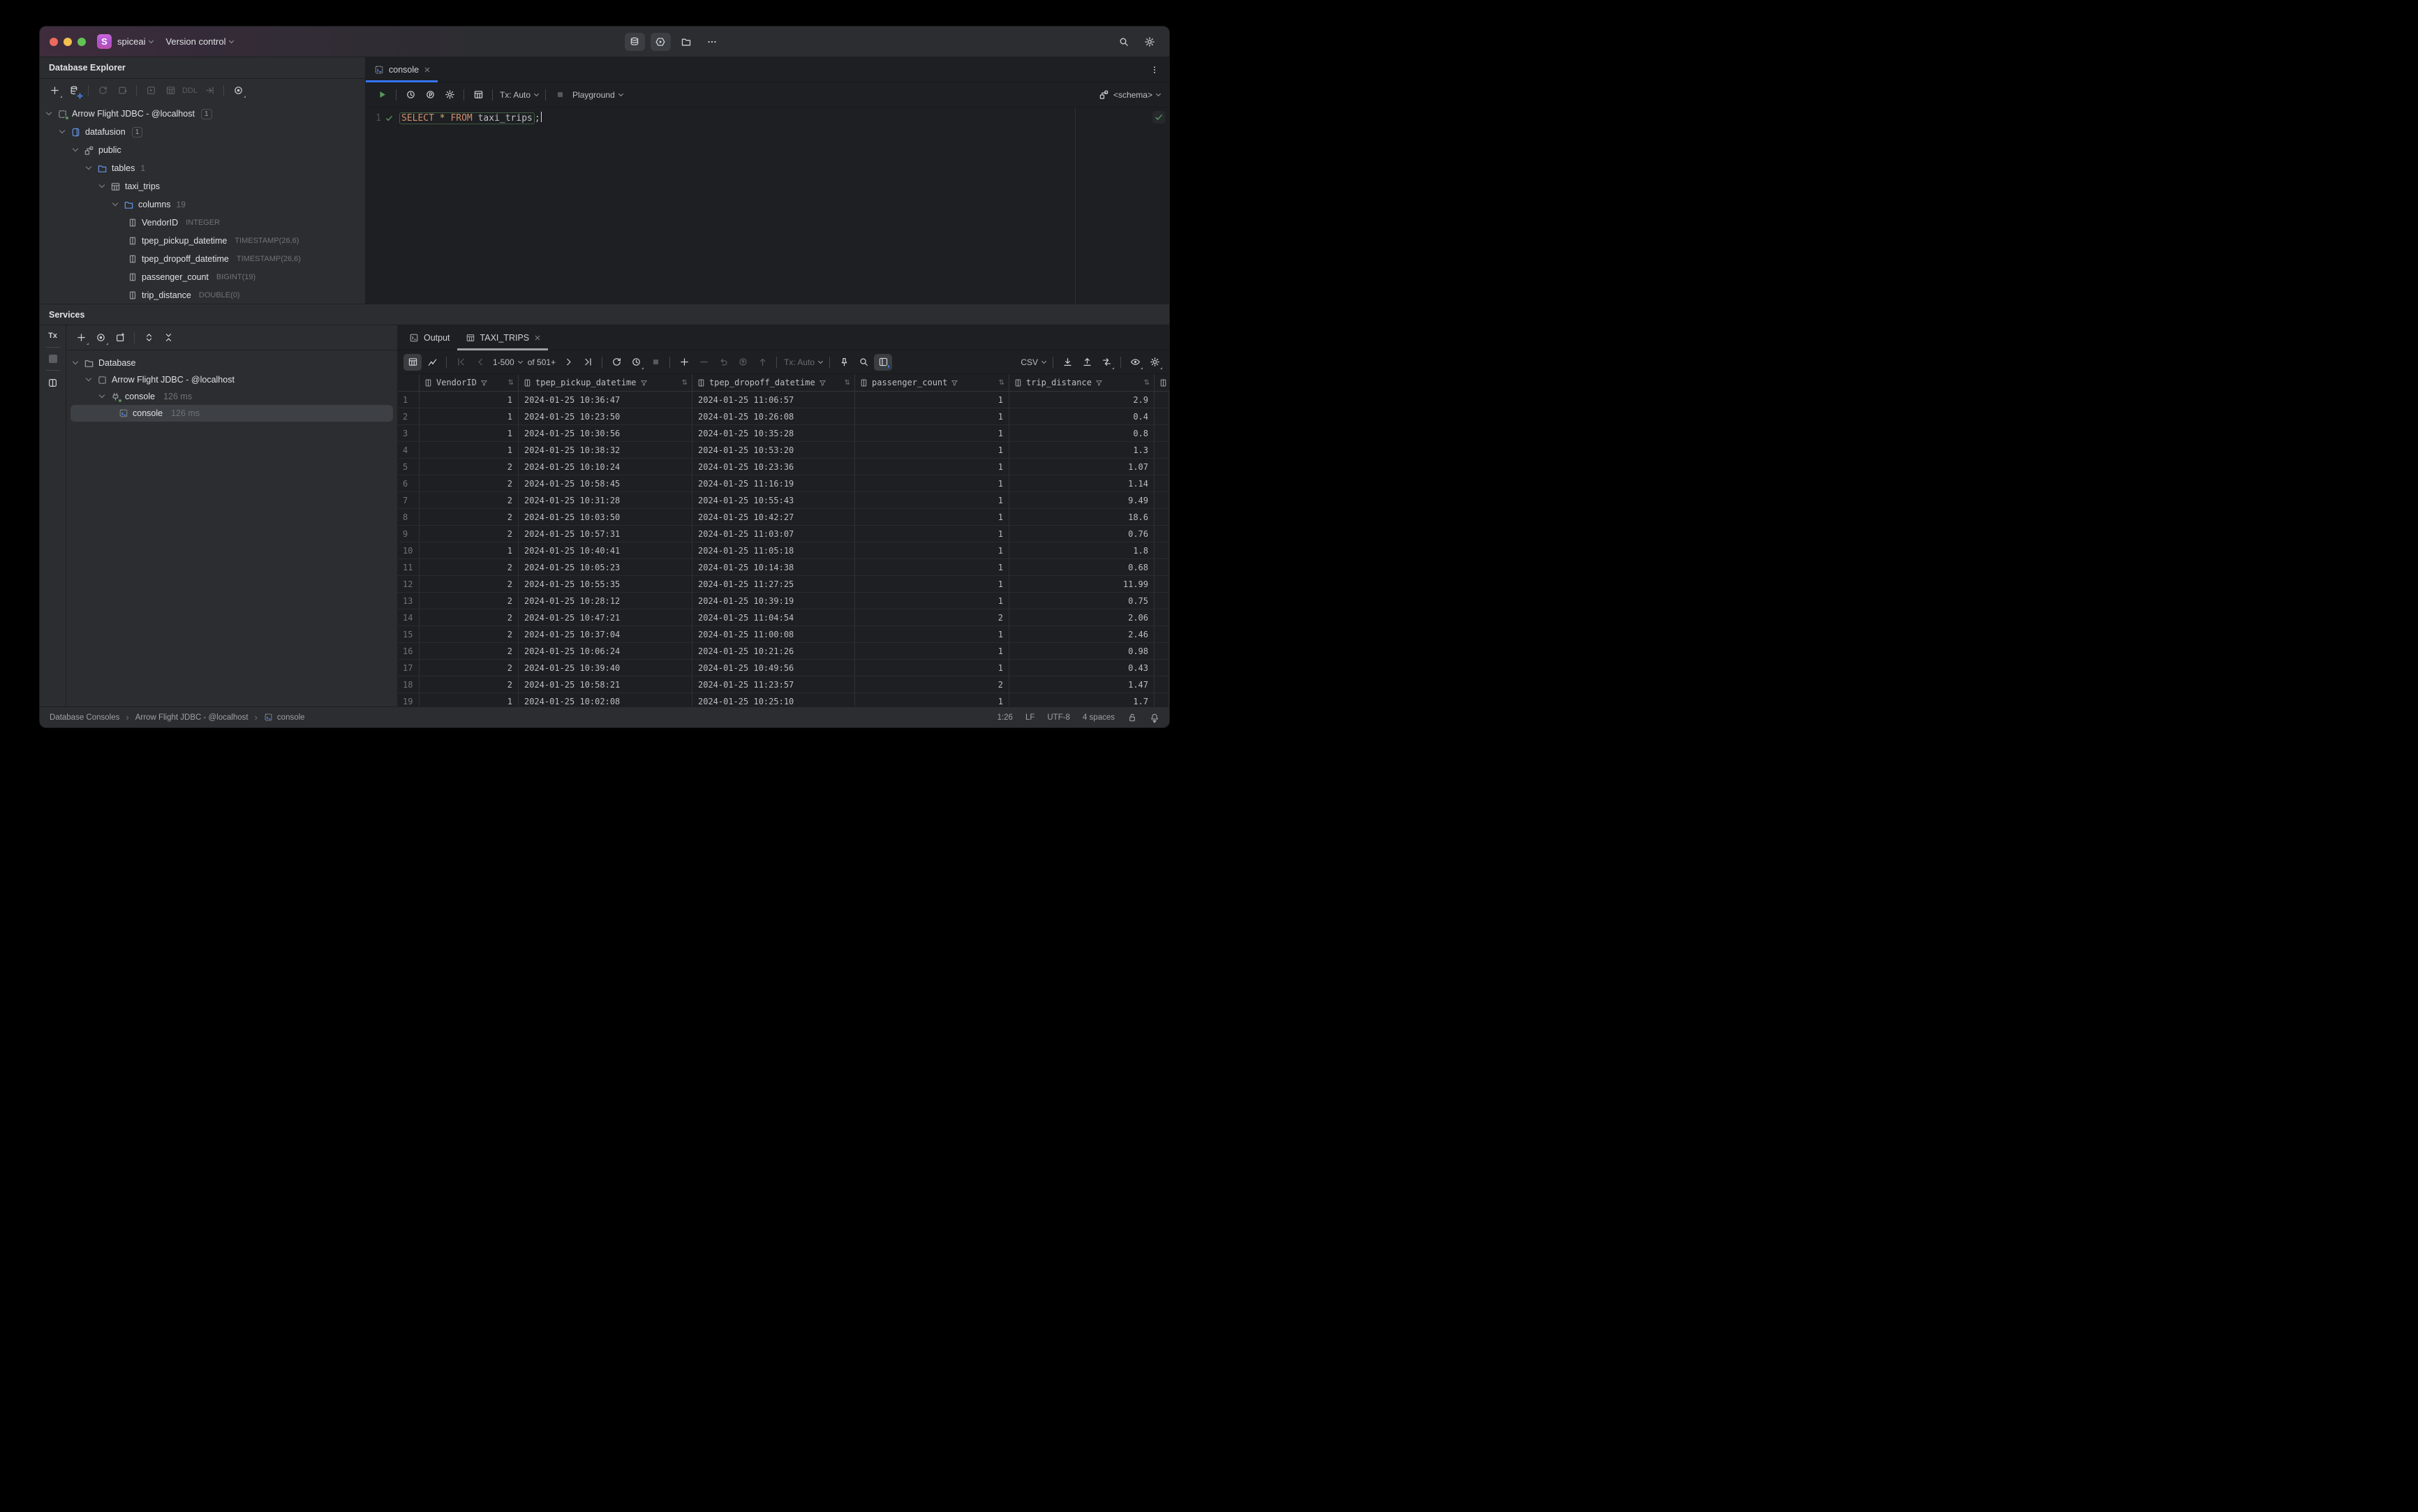 The width and height of the screenshot is (2418, 1512). What do you see at coordinates (100, 337) in the screenshot?
I see `view-options-button` at bounding box center [100, 337].